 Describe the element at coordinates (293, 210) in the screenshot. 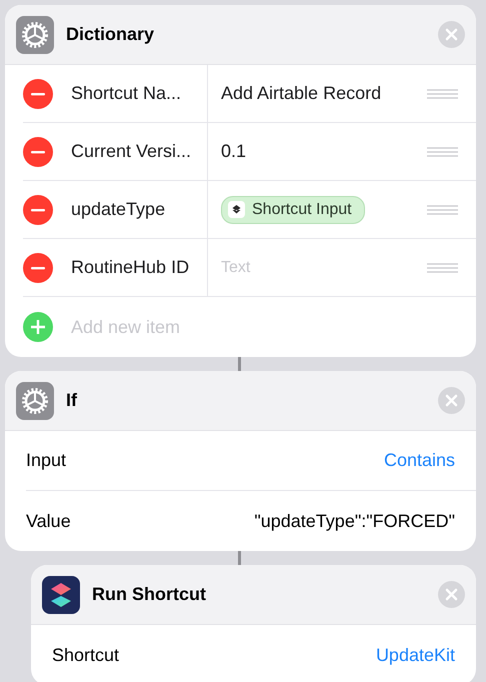

I see `variable-token: Shortcut Input` at that location.